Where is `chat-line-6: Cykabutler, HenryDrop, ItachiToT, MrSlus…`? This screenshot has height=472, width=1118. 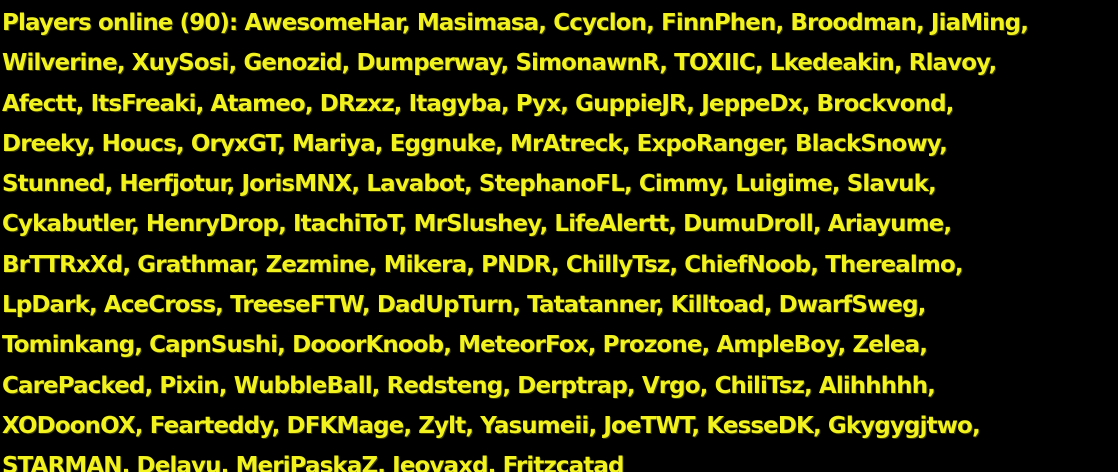
chat-line-6: Cykabutler, HenryDrop, ItachiToT, MrSlus… is located at coordinates (477, 224).